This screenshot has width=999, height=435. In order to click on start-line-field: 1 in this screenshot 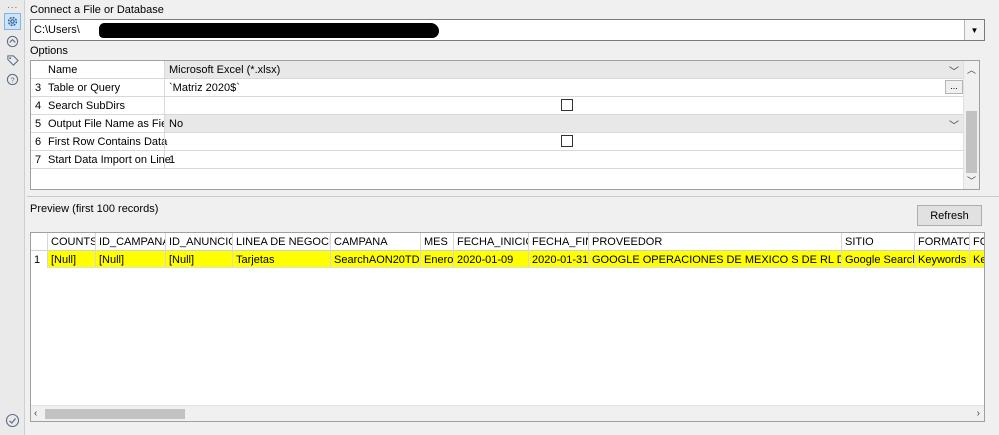, I will do `click(564, 159)`.